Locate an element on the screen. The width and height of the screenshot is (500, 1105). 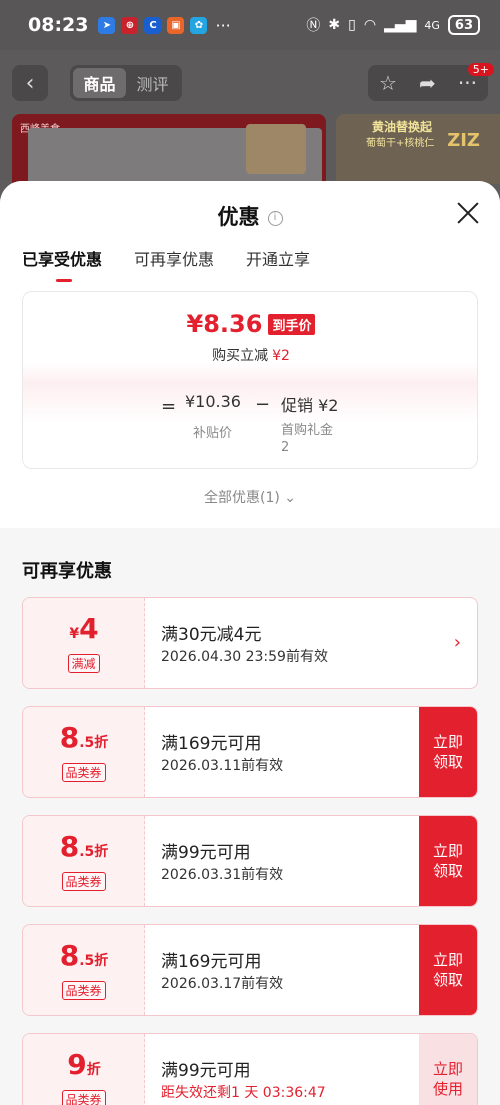
app-notification-icon: ⊕ is located at coordinates (130, 25).